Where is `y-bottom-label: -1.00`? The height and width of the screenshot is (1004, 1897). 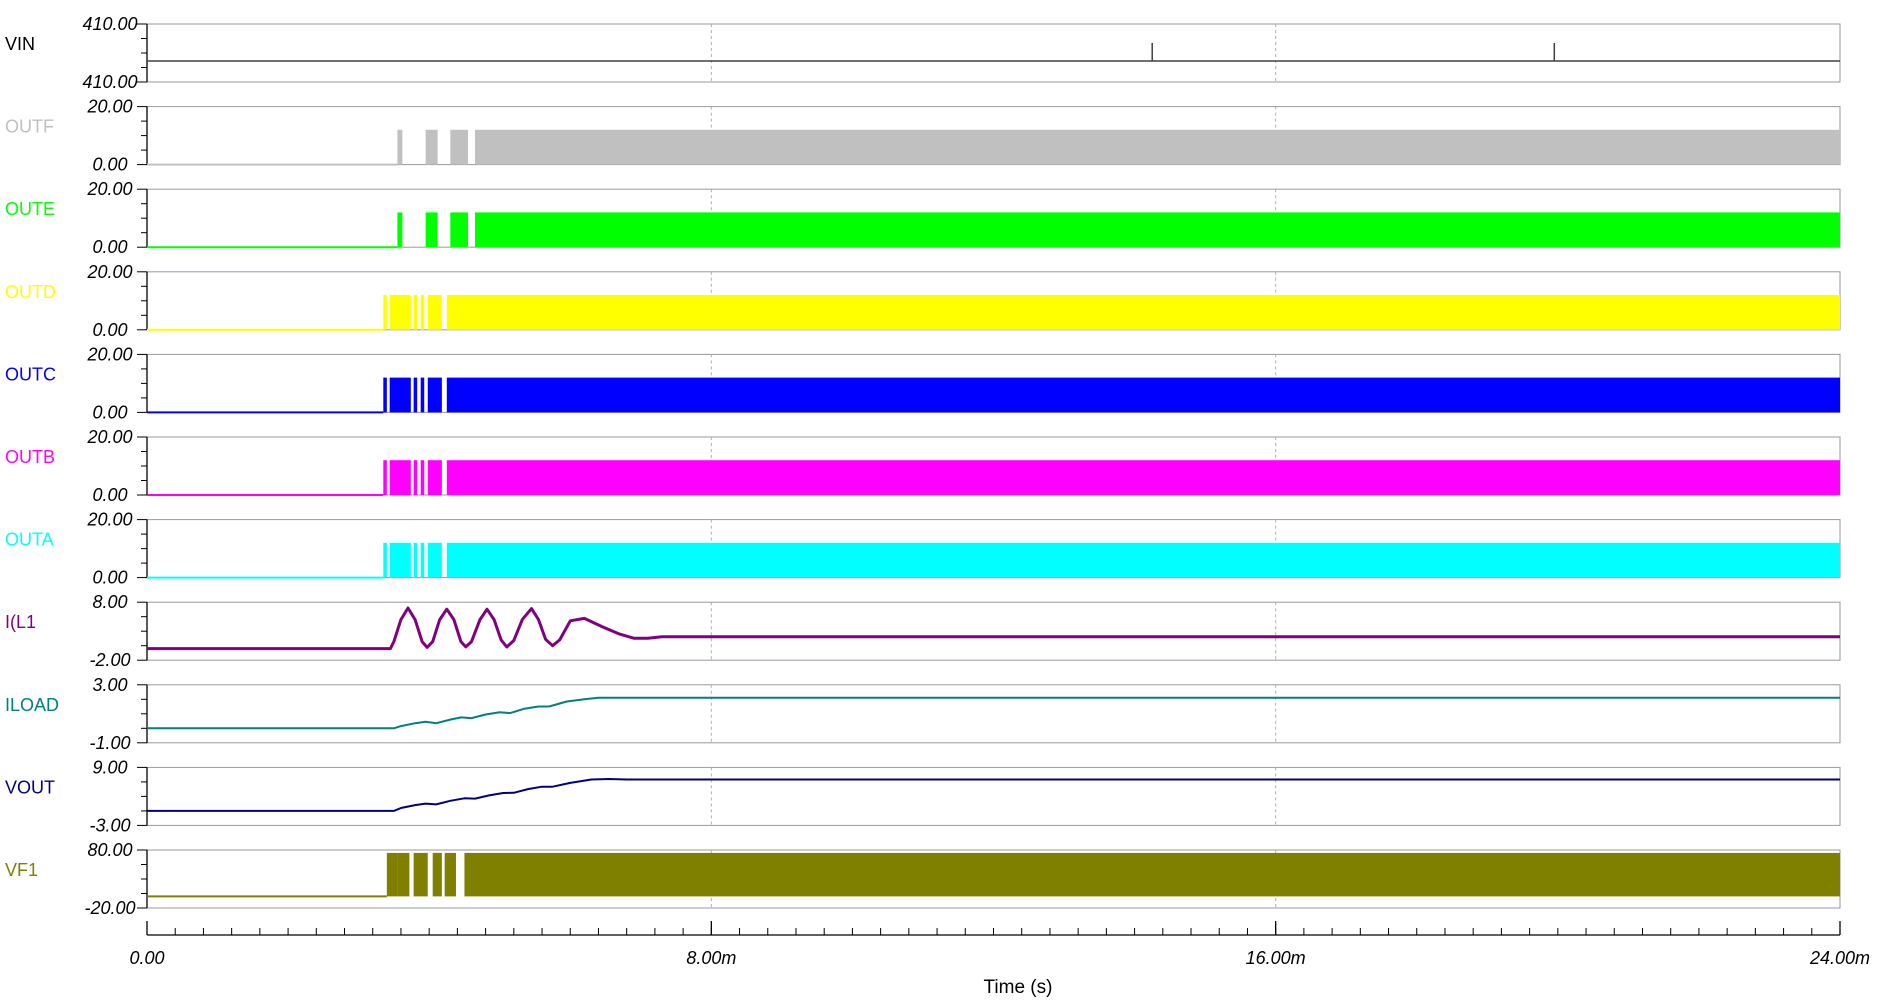
y-bottom-label: -1.00 is located at coordinates (109, 743).